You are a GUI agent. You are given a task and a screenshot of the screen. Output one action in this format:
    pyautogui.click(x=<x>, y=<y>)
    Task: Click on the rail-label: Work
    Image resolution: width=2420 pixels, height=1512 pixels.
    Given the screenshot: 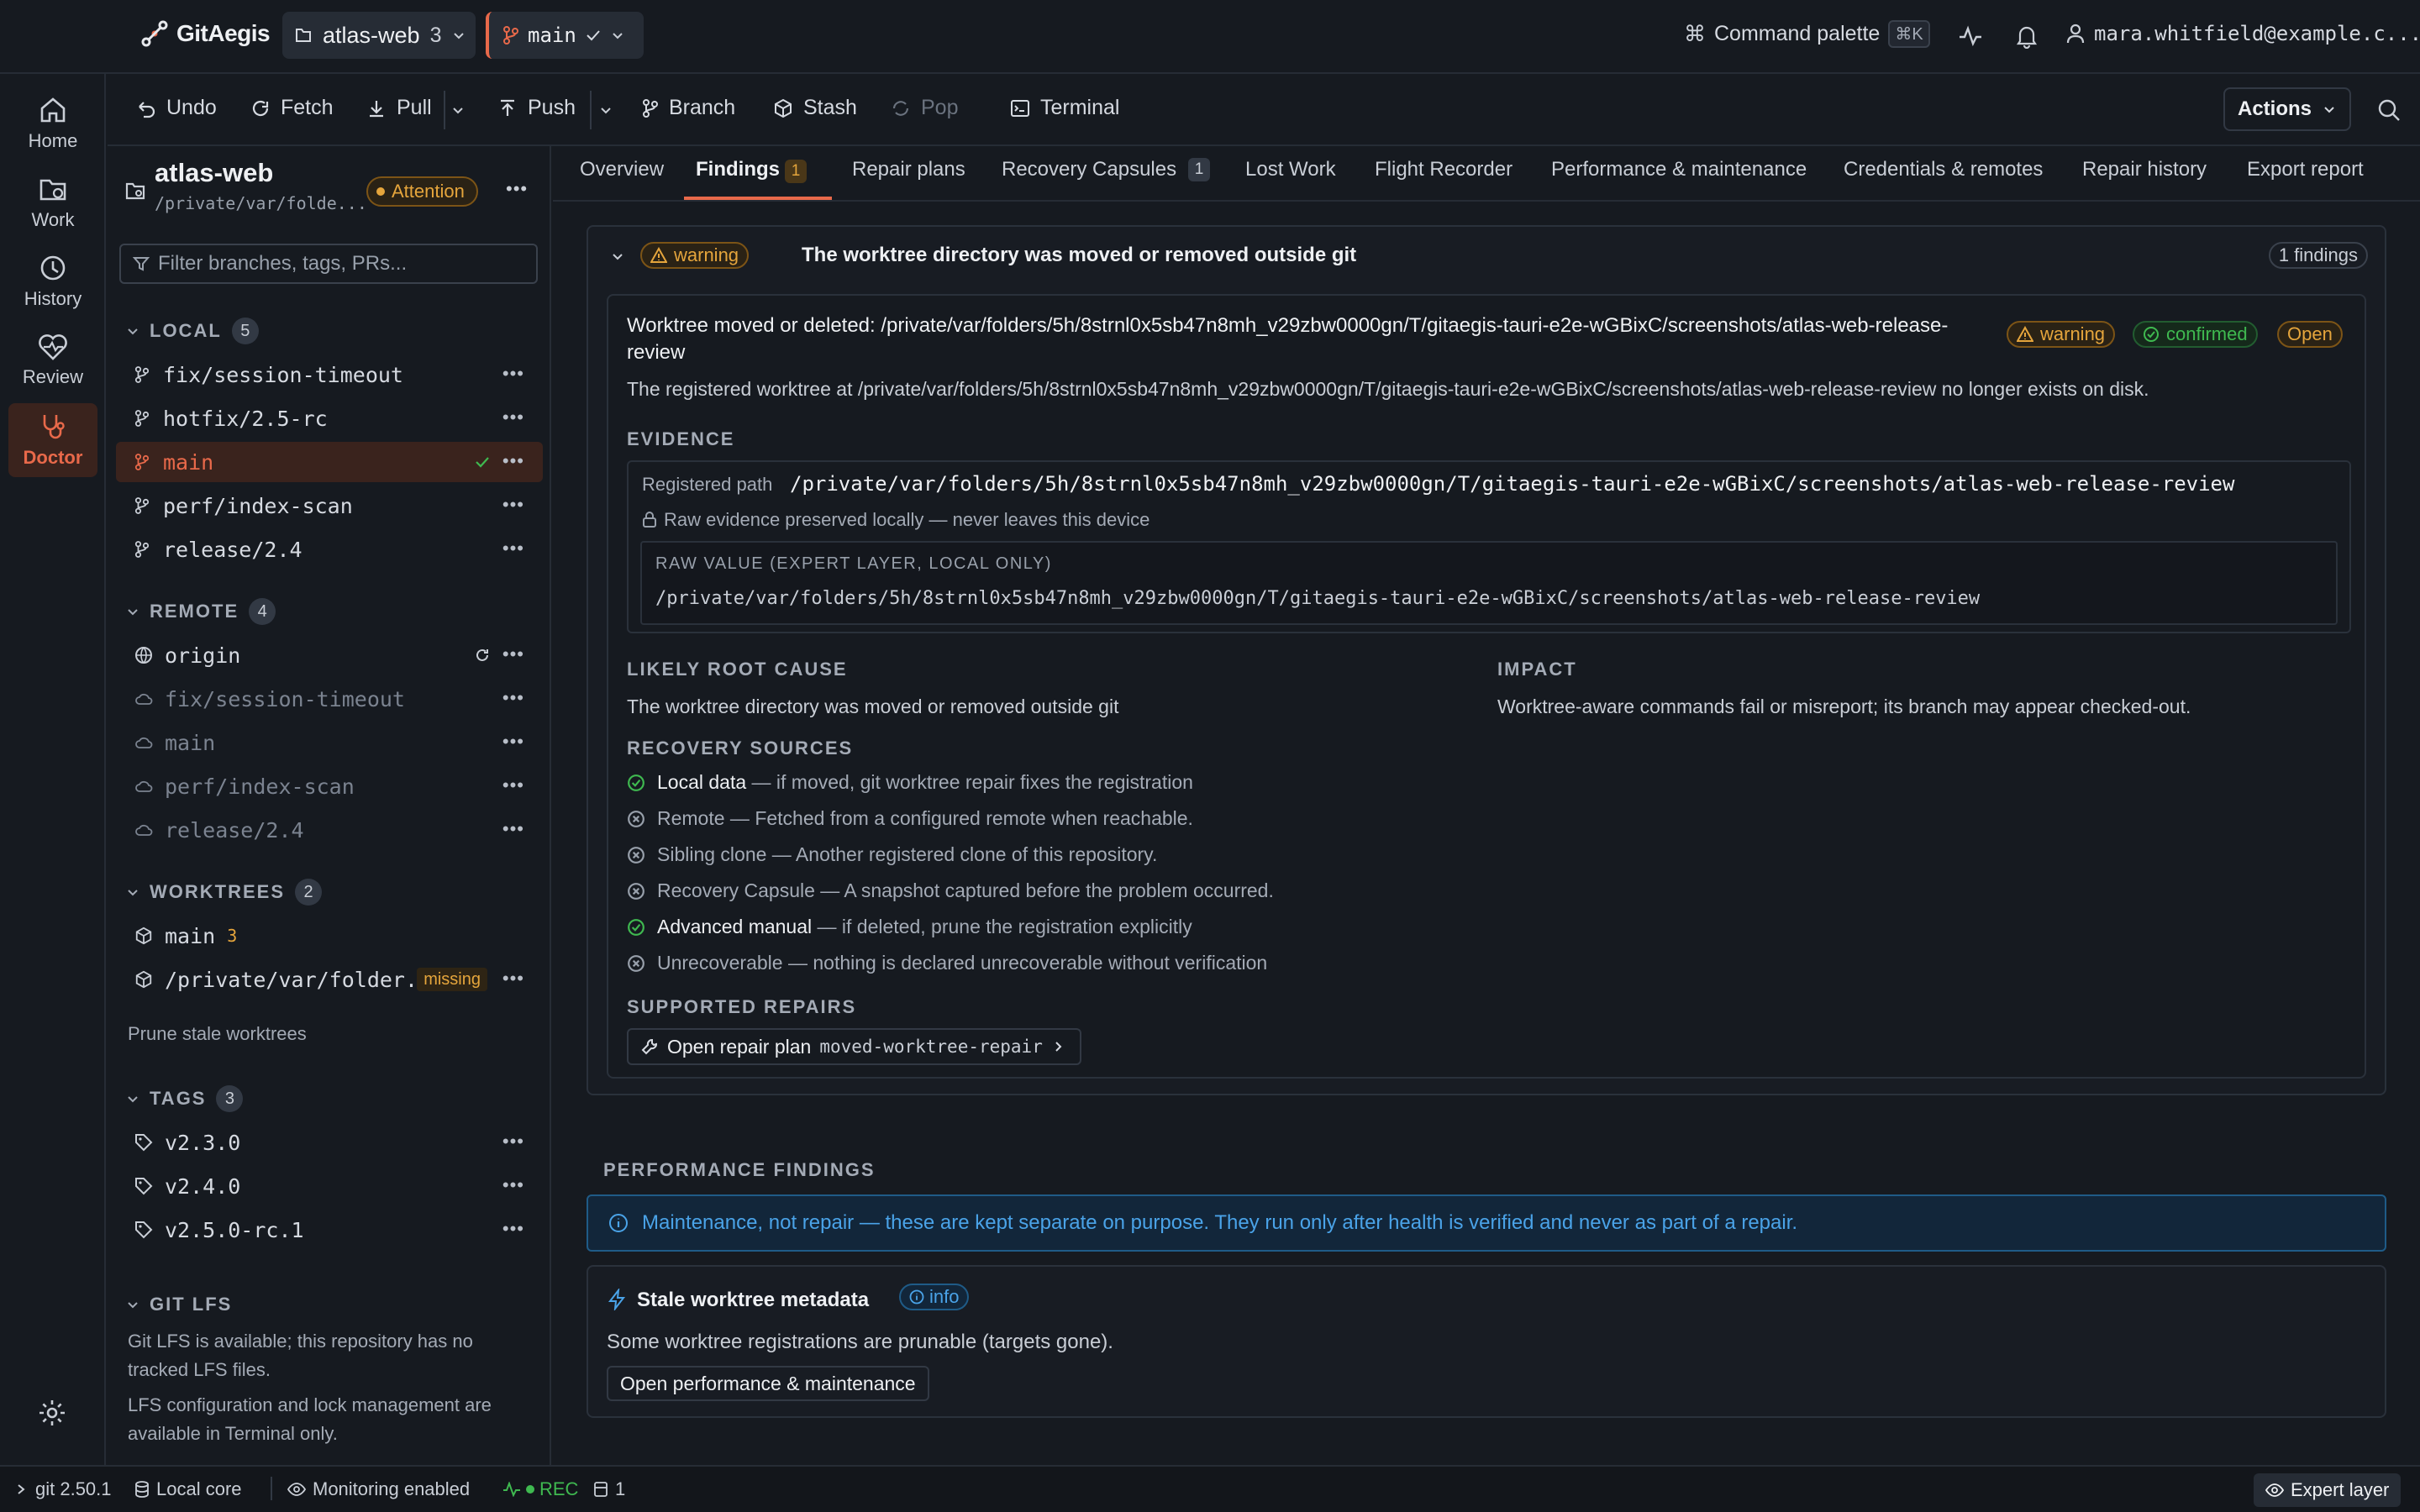 What is the action you would take?
    pyautogui.click(x=53, y=219)
    